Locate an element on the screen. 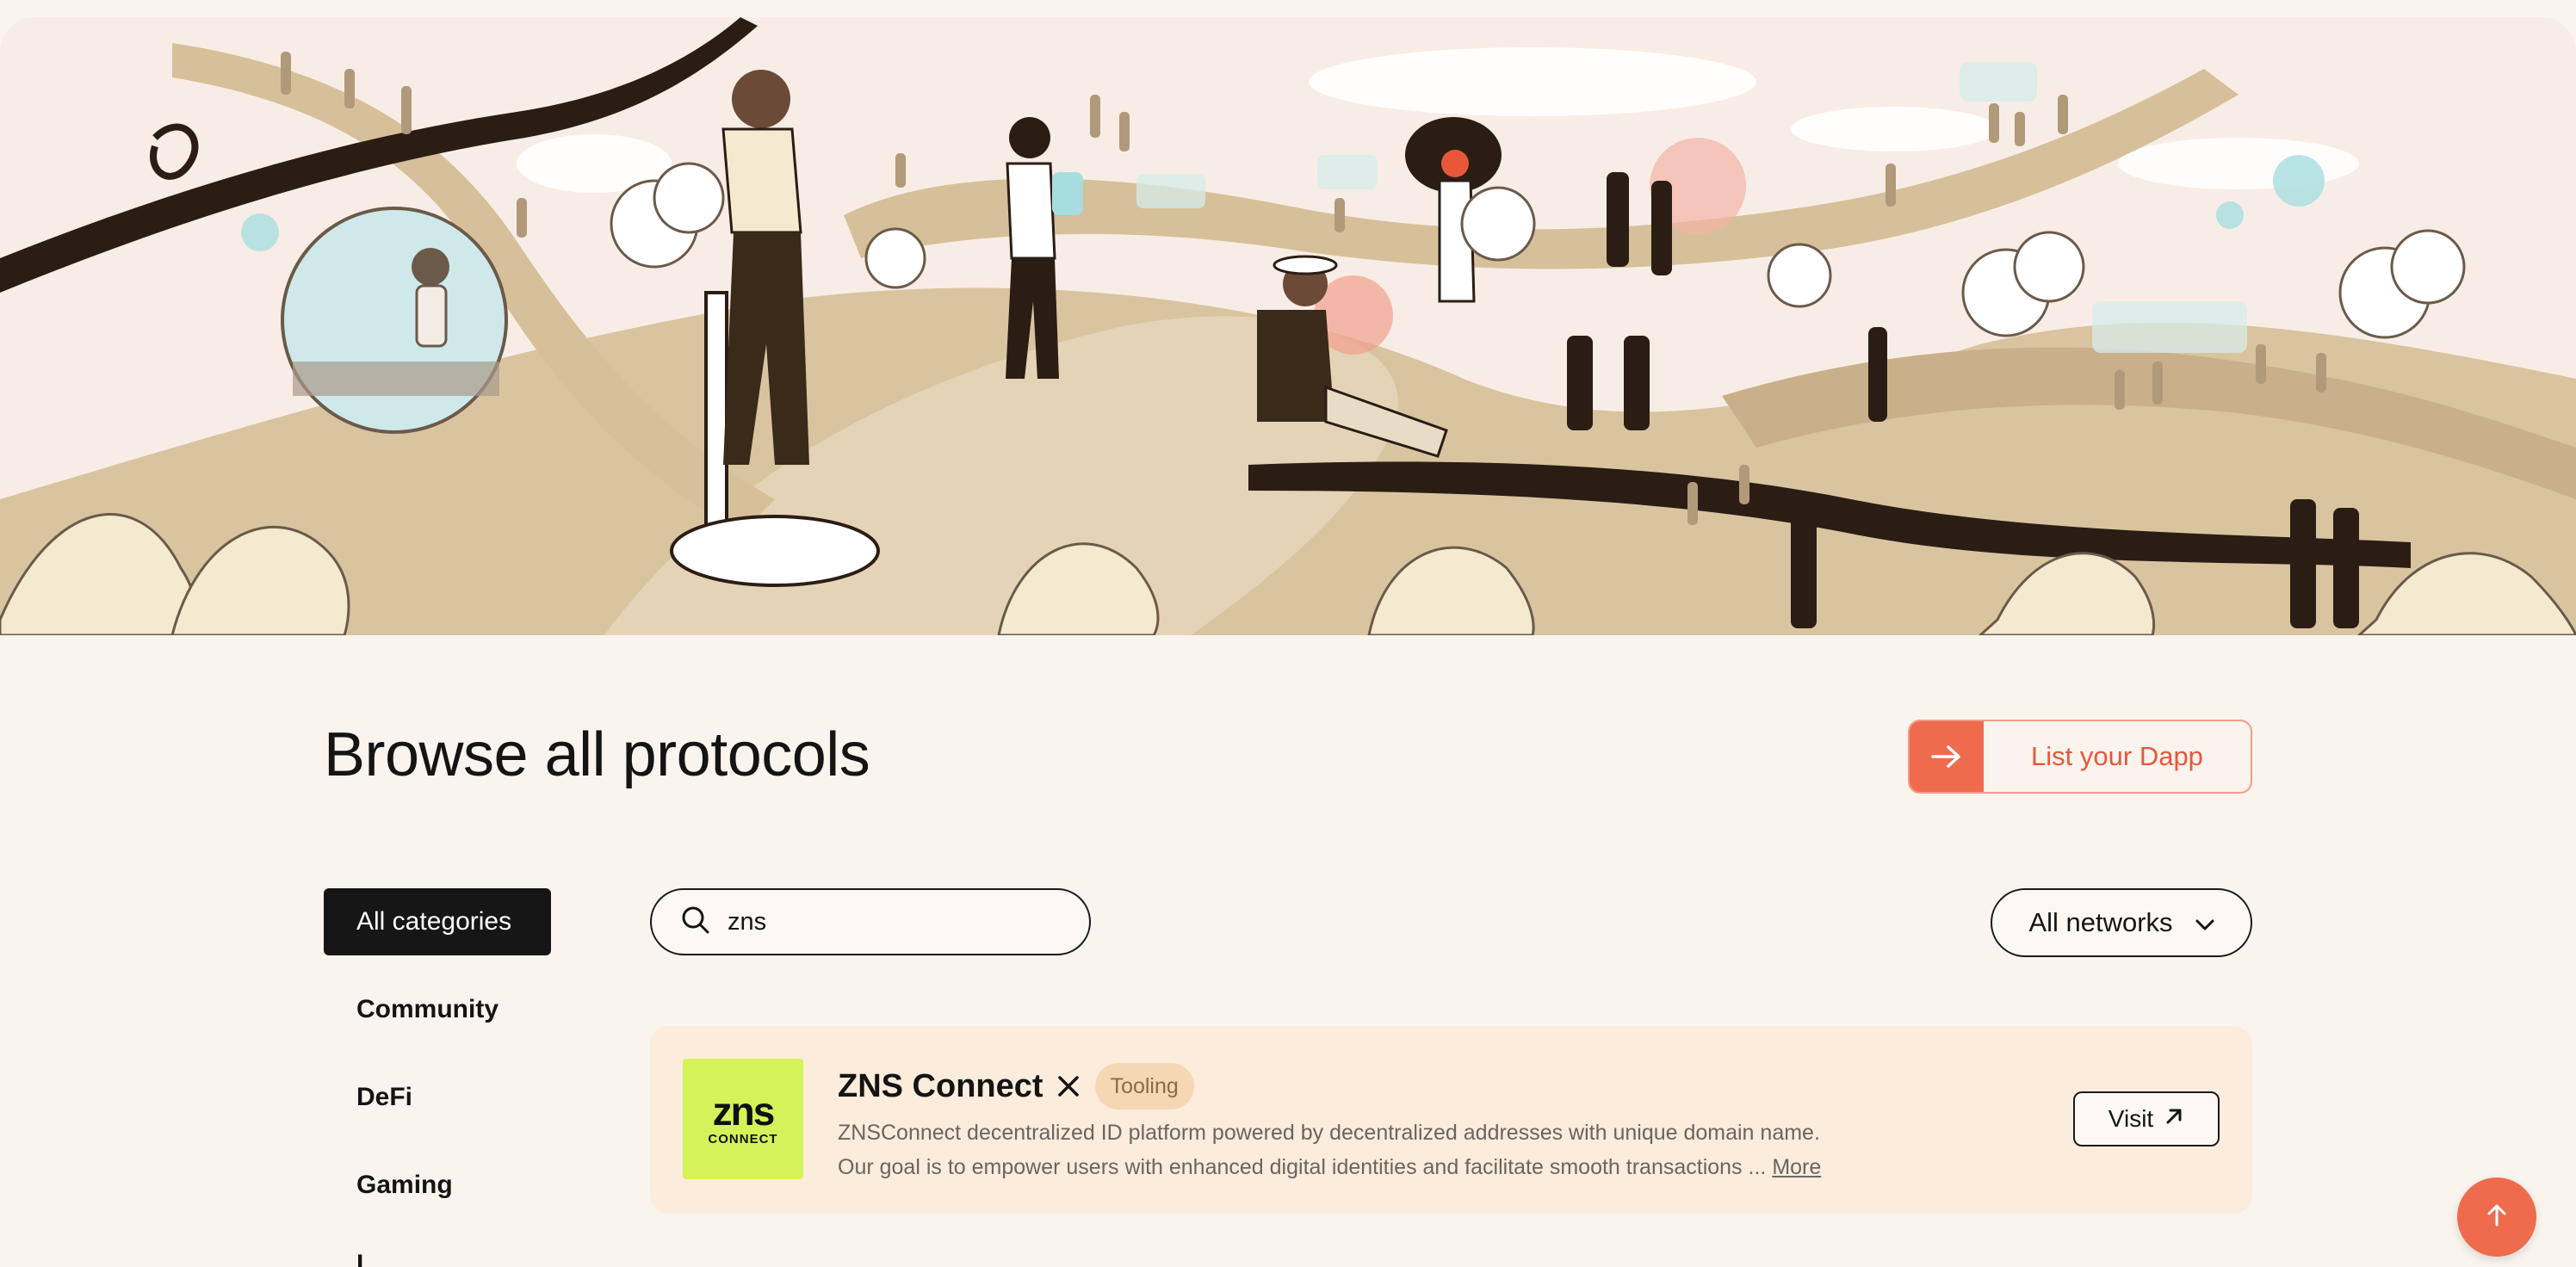  visit-button: Visit is located at coordinates (2146, 1118).